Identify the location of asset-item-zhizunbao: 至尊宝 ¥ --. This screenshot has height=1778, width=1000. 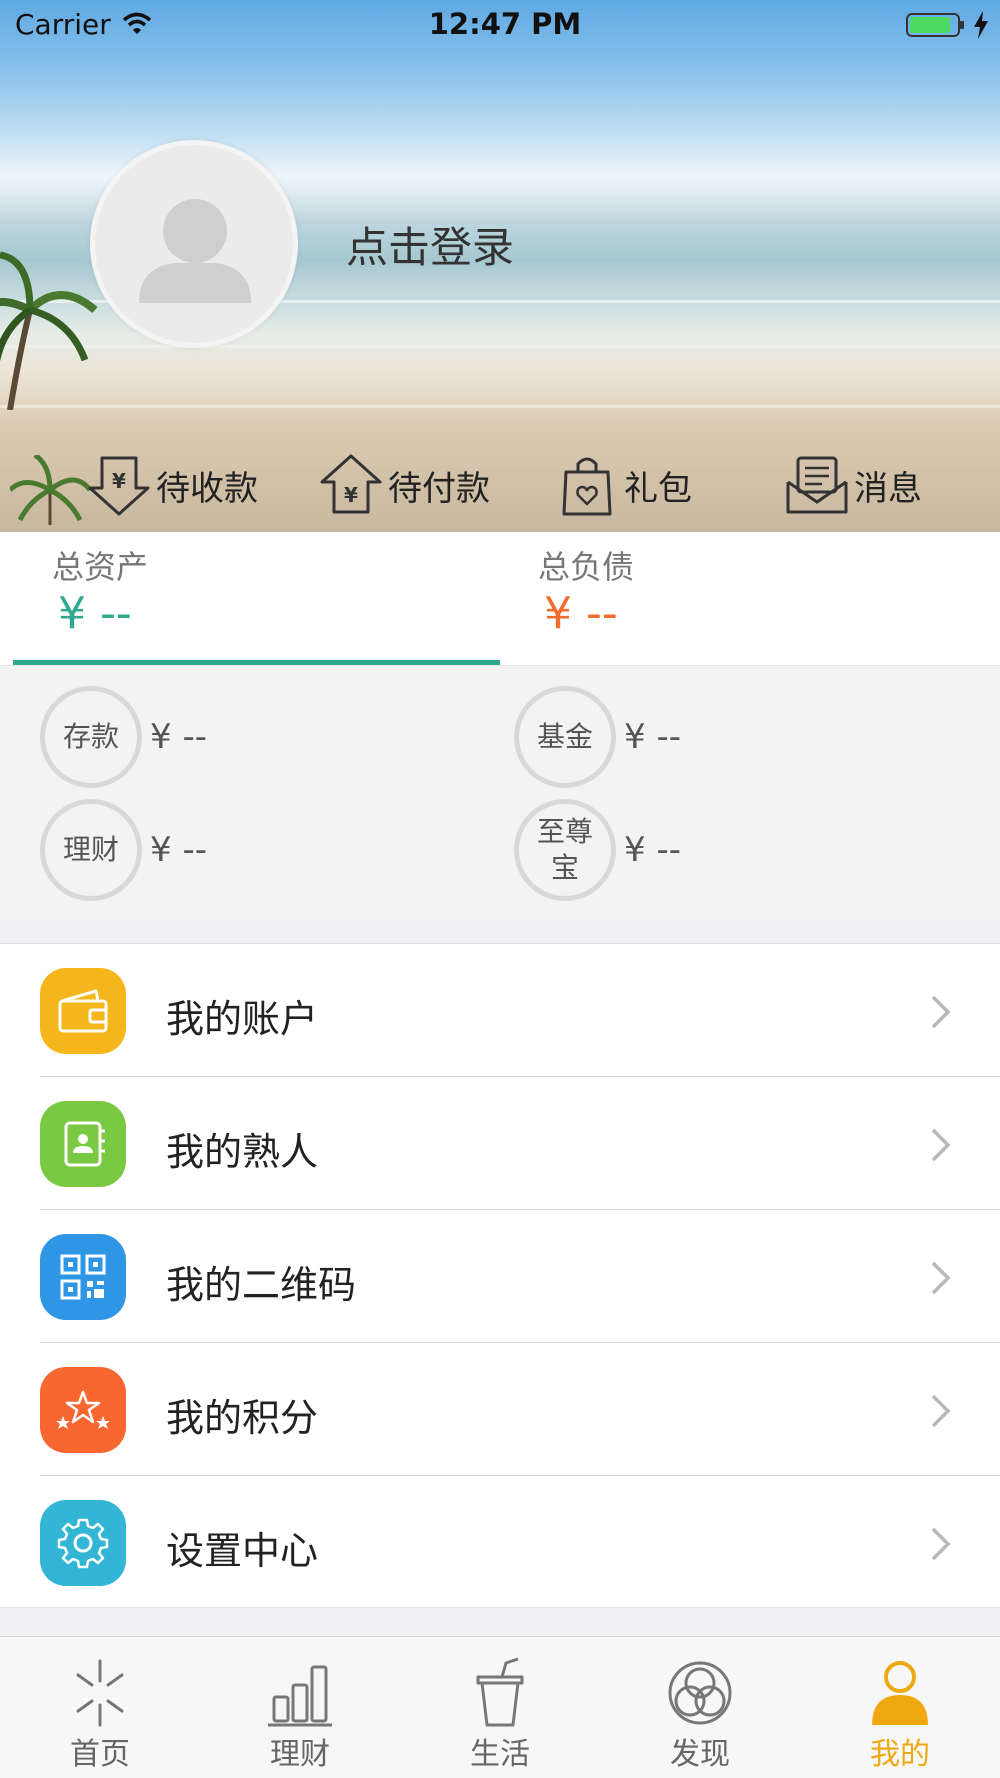
(664, 850).